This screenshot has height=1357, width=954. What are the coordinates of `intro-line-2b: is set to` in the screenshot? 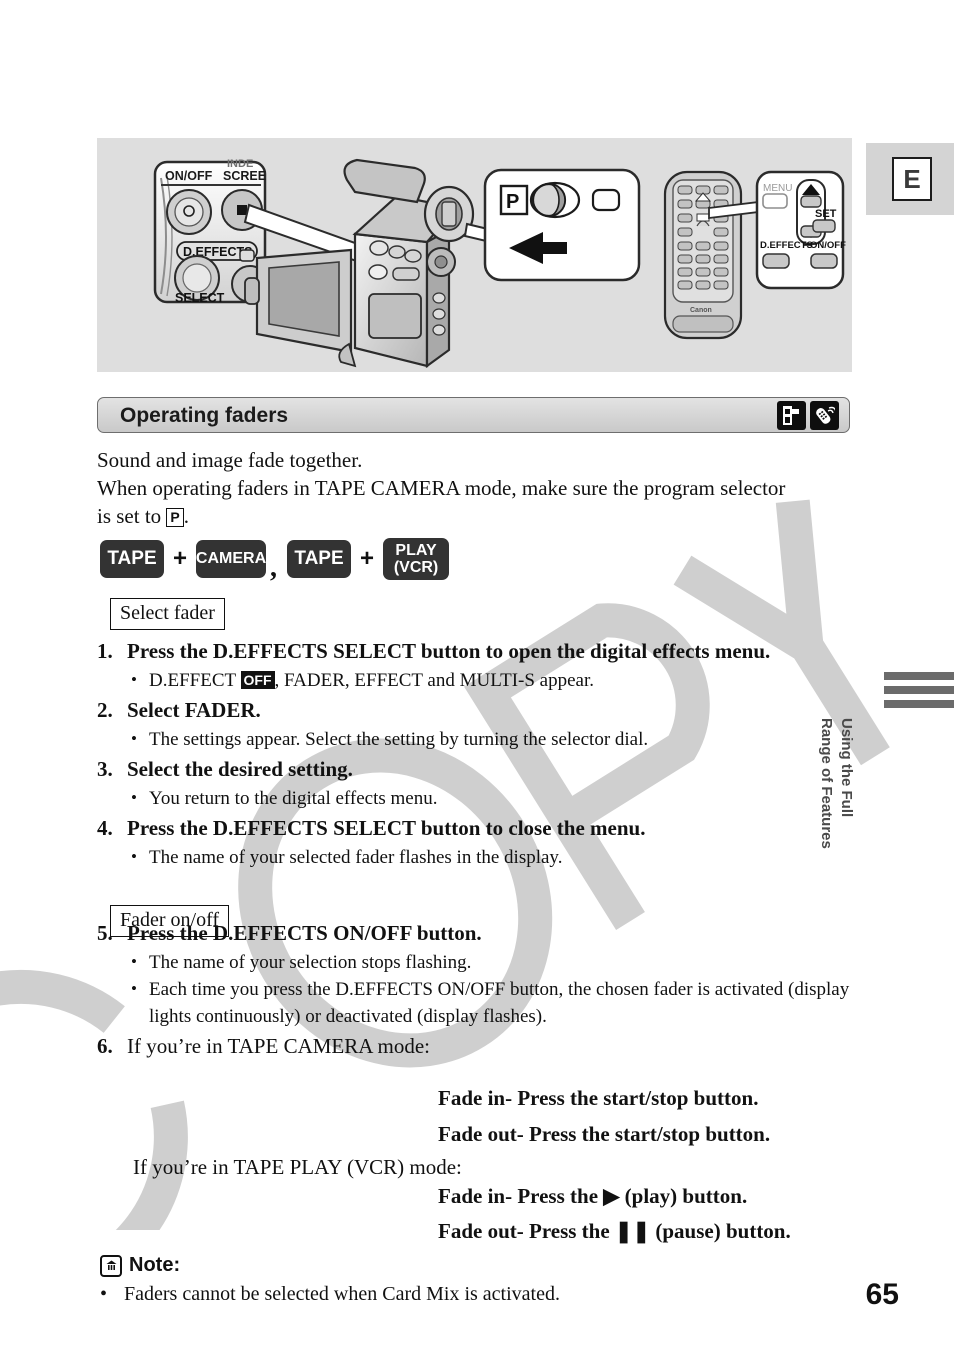 It's located at (132, 516).